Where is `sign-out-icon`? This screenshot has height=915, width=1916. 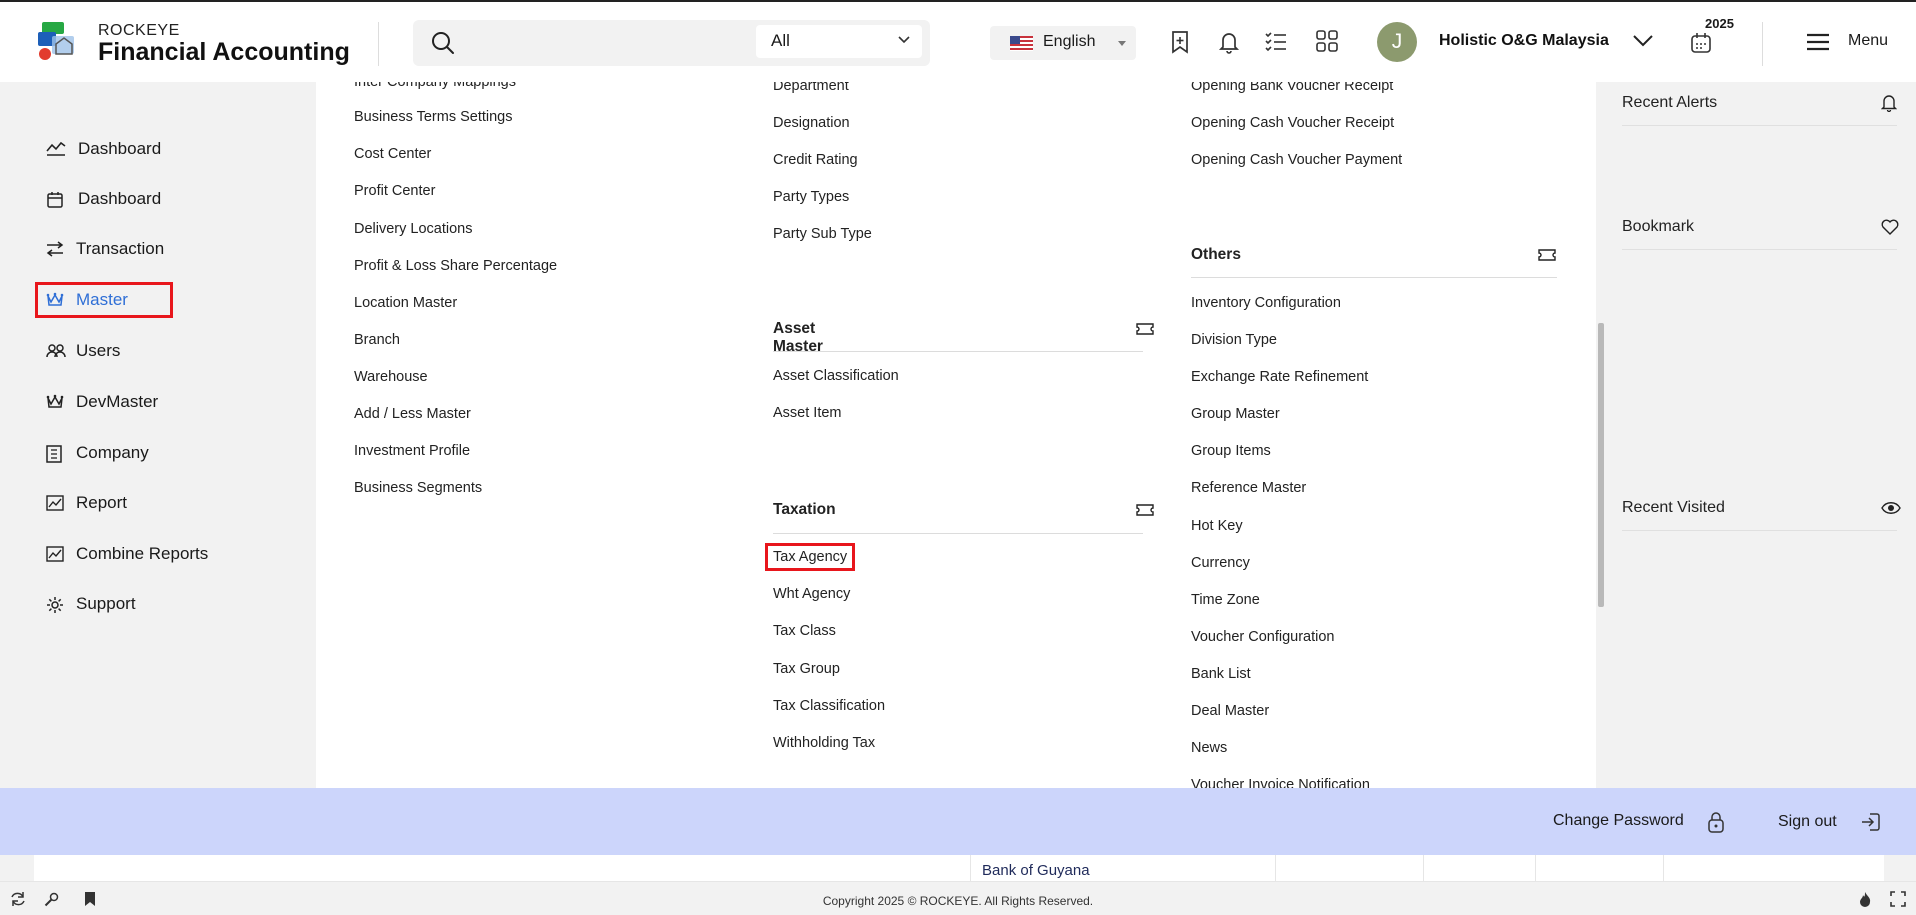
sign-out-icon is located at coordinates (1871, 822).